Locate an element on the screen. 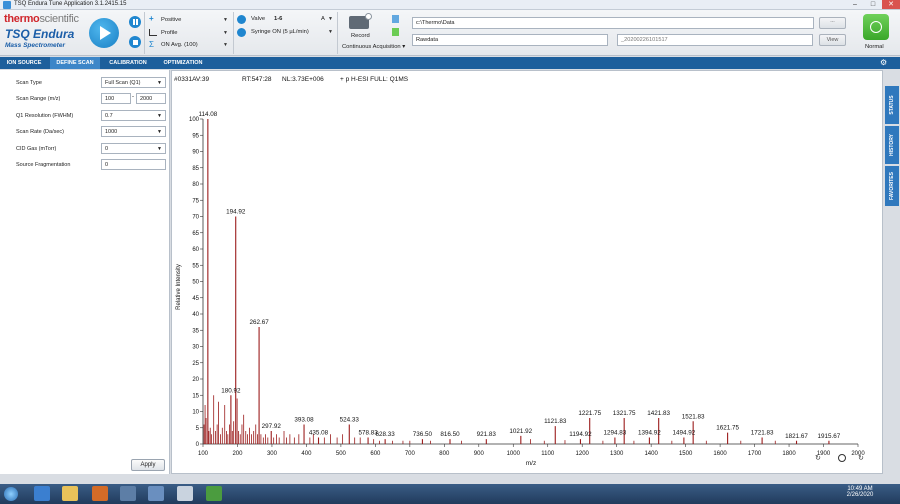  x-tick-label: 1200 is located at coordinates (583, 454).